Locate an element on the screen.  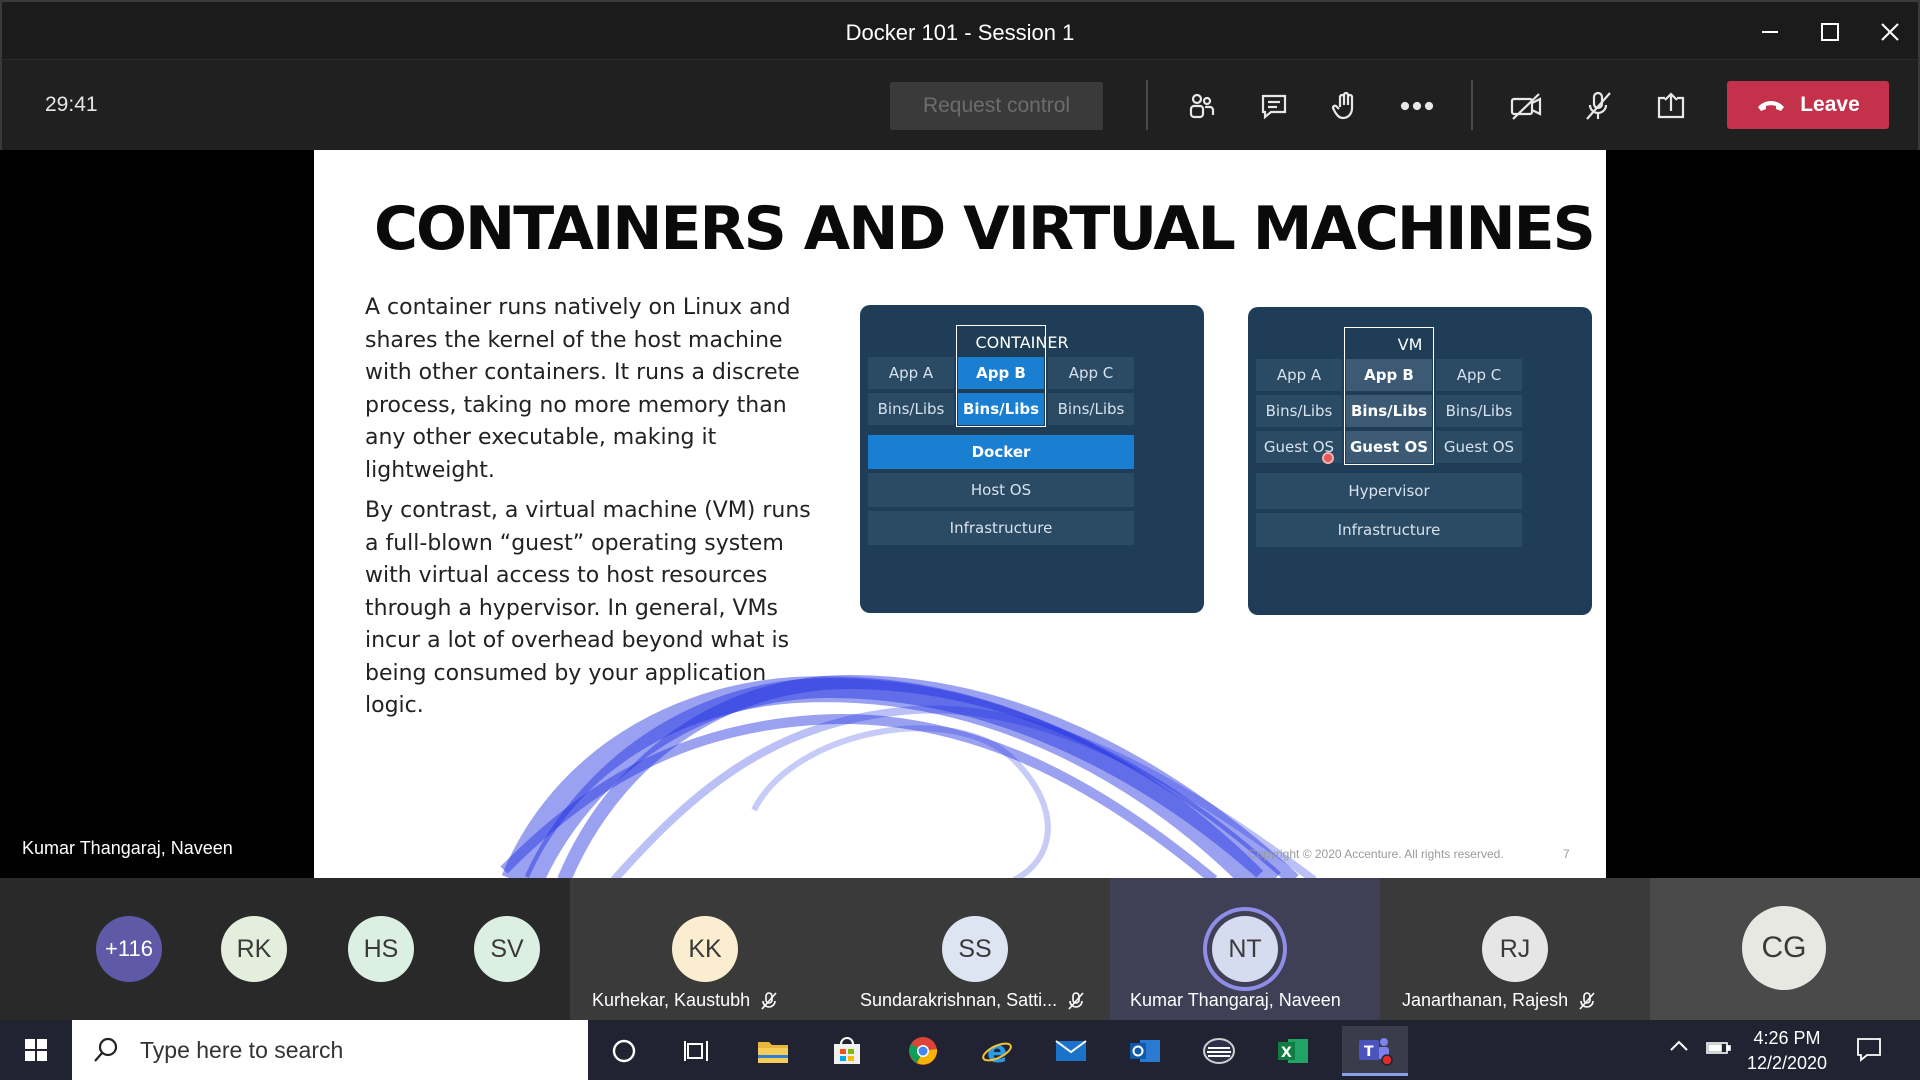
battery-icon is located at coordinates (1718, 1048).